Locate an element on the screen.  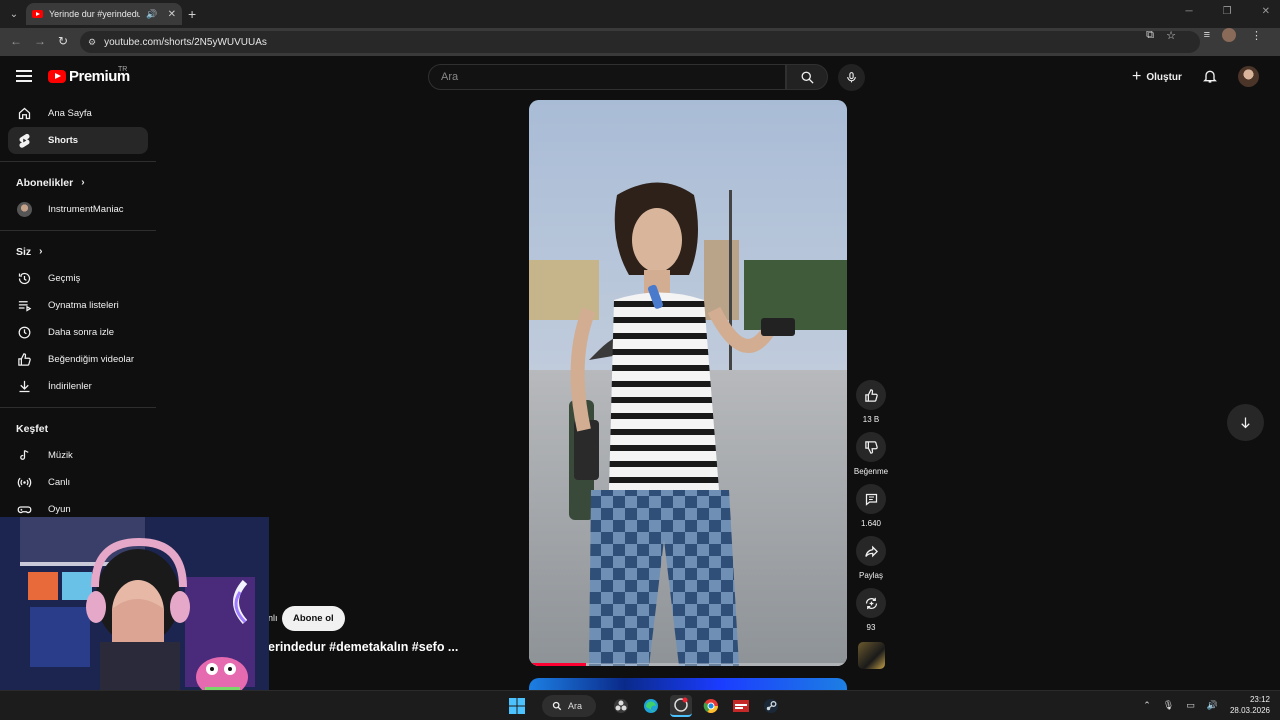
sidebar-item-label: Ana Sayfa is located at coordinates (70, 113).